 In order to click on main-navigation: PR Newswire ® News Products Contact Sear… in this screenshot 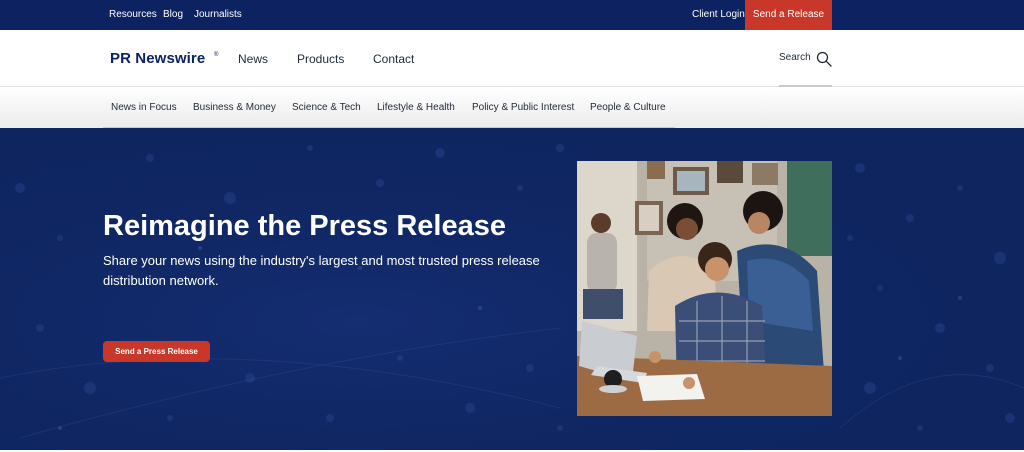, I will do `click(512, 58)`.